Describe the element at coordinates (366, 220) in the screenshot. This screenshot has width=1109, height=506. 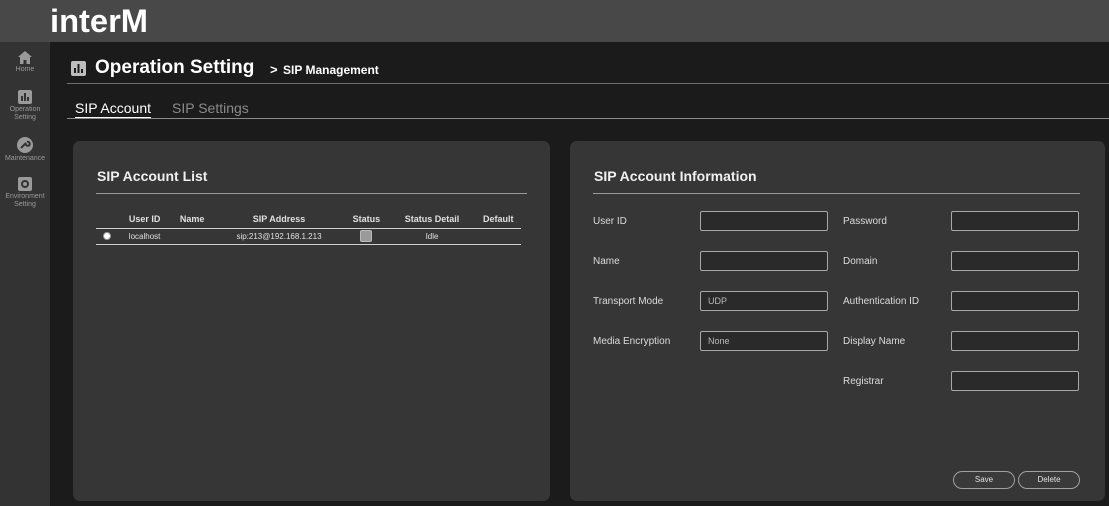
I see `column-header-status: Status` at that location.